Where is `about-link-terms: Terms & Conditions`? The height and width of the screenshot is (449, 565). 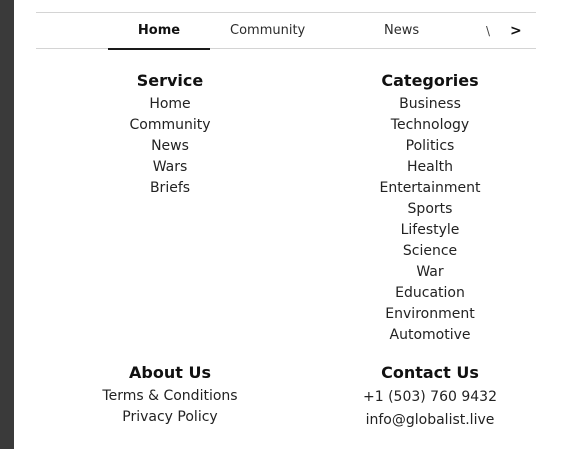 about-link-terms: Terms & Conditions is located at coordinates (170, 396).